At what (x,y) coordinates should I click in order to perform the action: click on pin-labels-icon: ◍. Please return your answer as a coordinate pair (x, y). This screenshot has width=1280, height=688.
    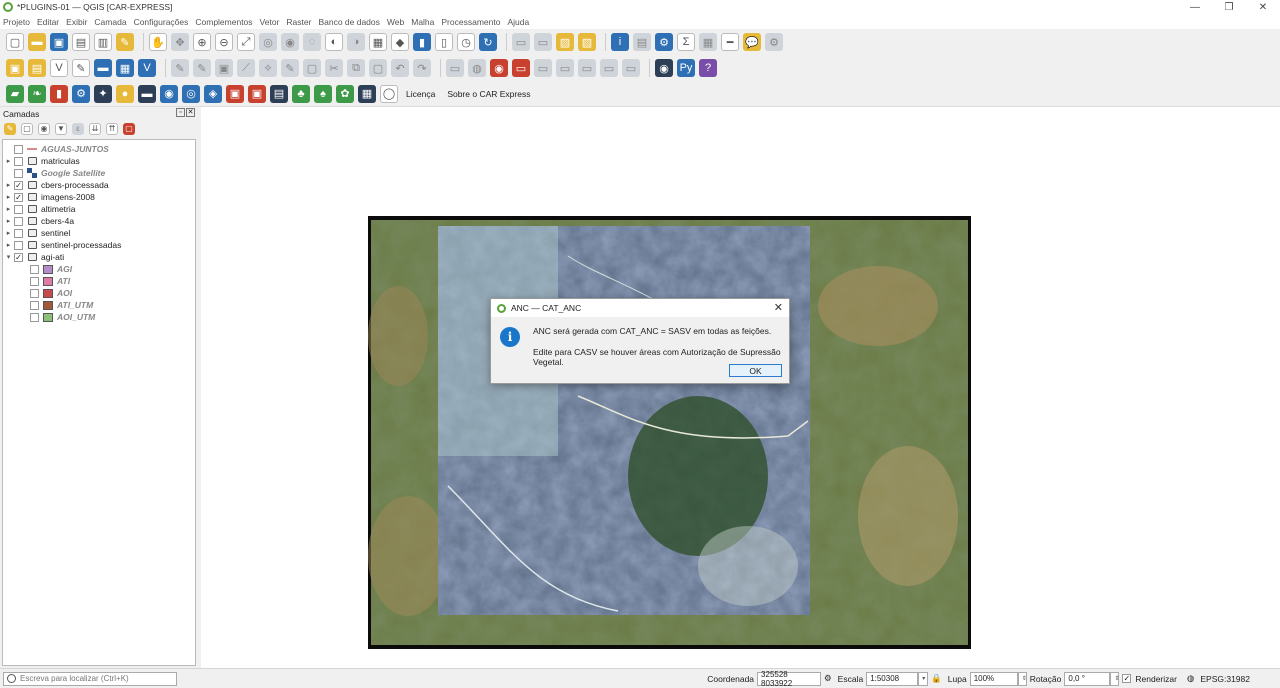
    Looking at the image, I should click on (477, 68).